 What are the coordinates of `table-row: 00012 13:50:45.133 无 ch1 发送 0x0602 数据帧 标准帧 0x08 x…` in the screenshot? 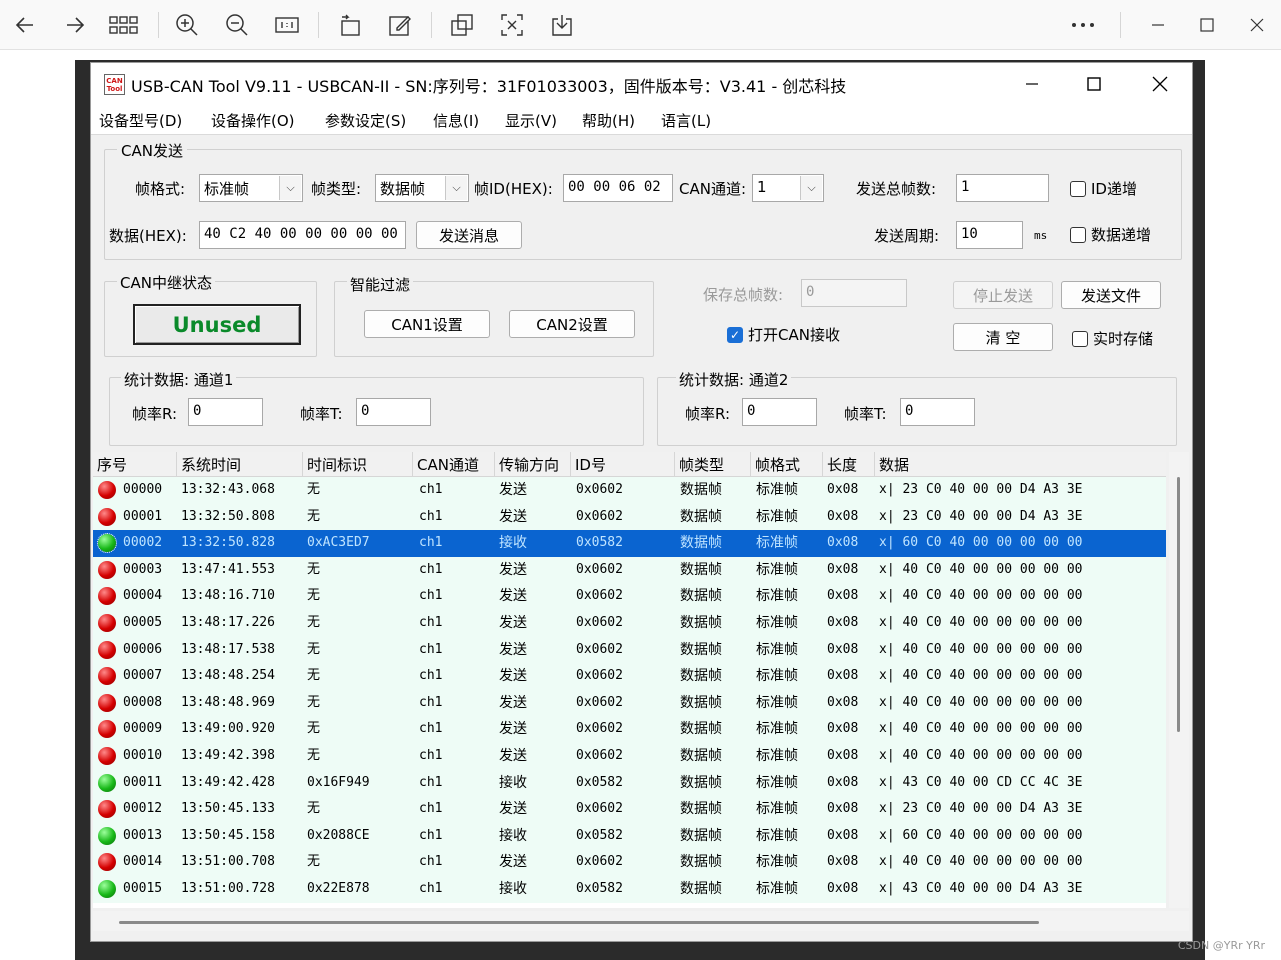 It's located at (629, 809).